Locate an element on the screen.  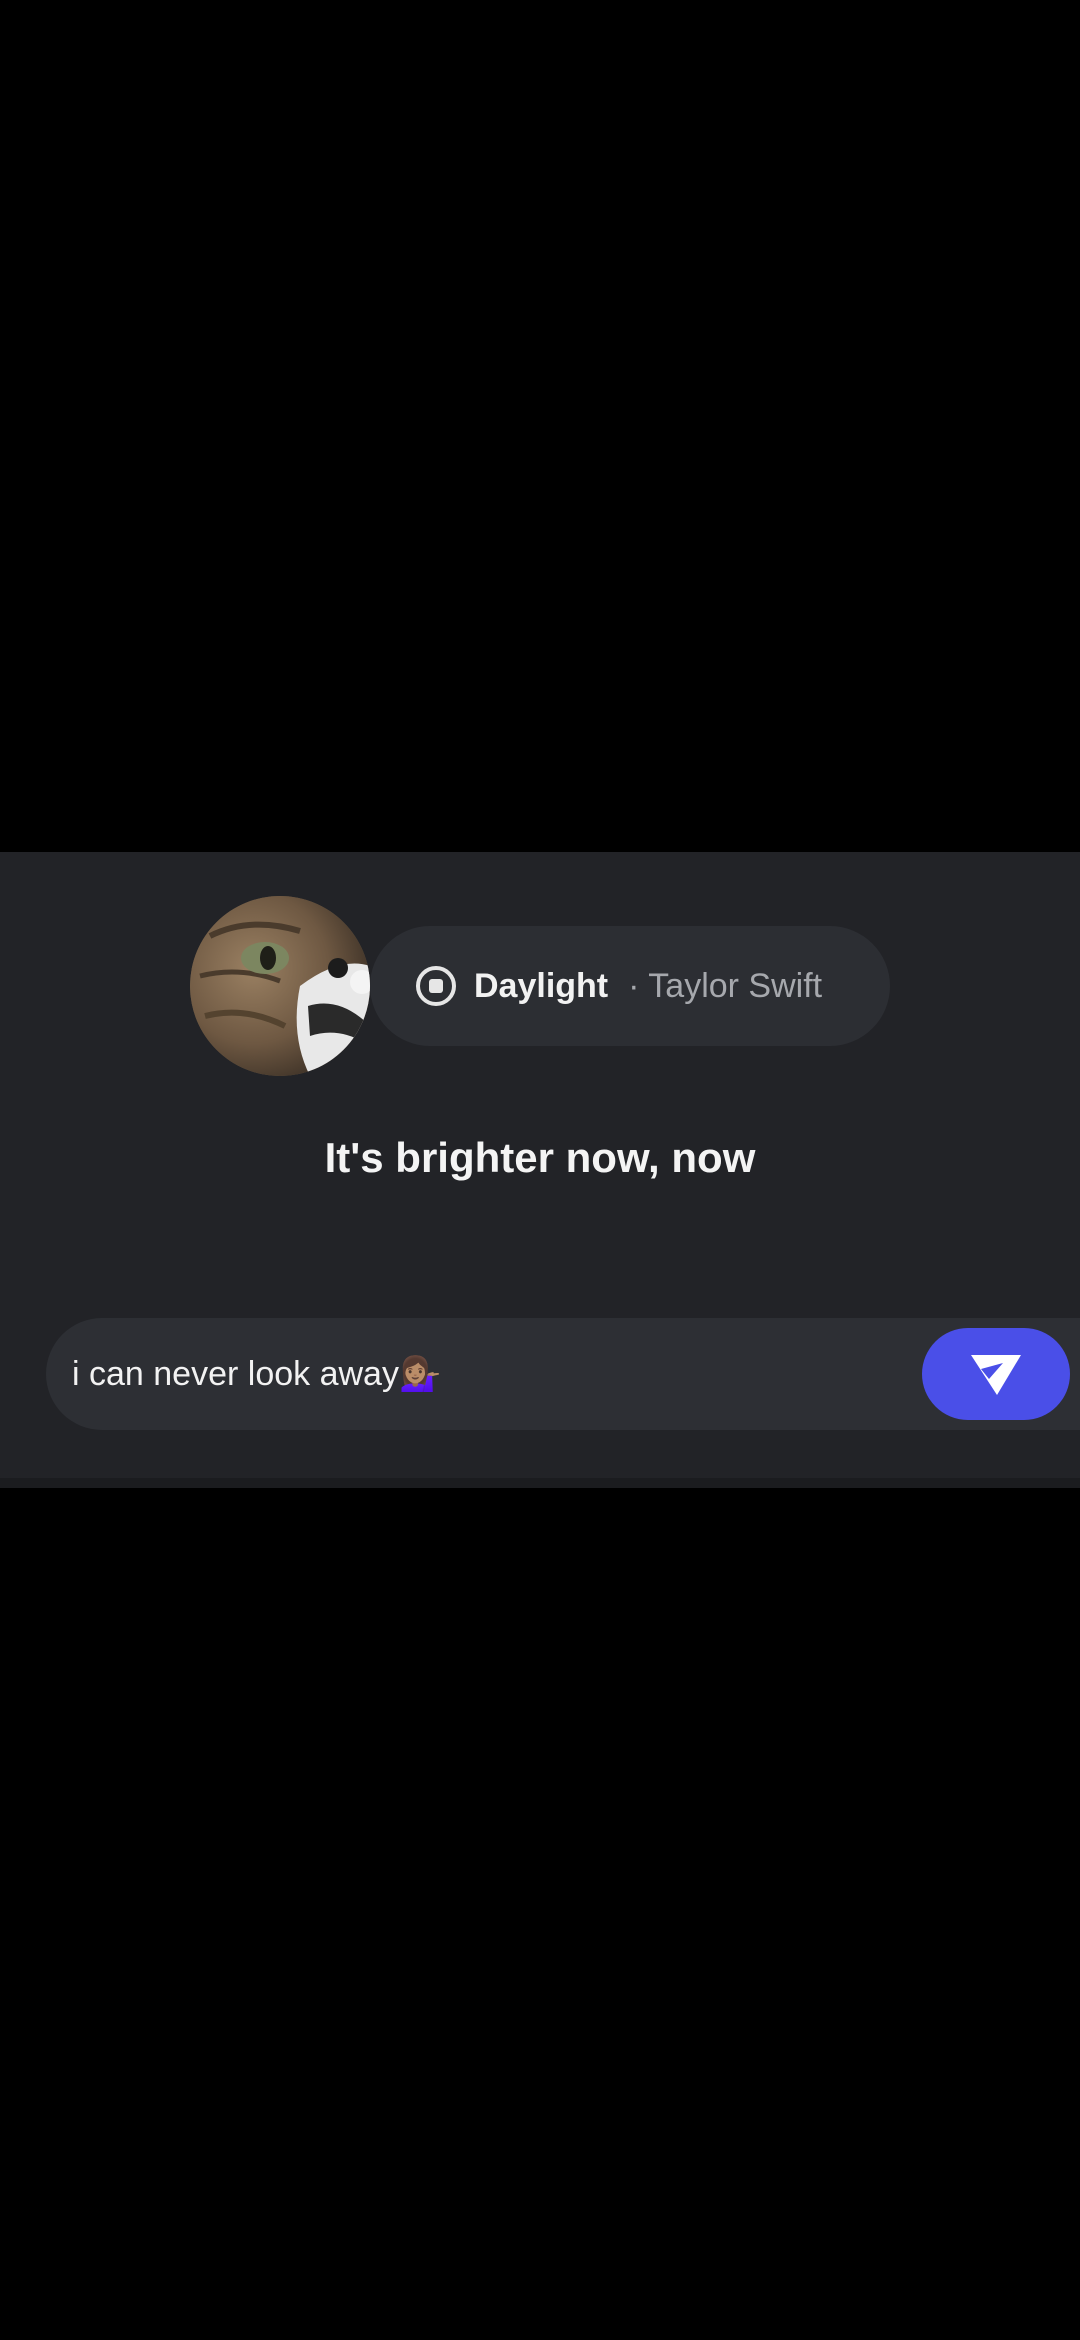
lyric-line: It's brighter now, now is located at coordinates (540, 1157).